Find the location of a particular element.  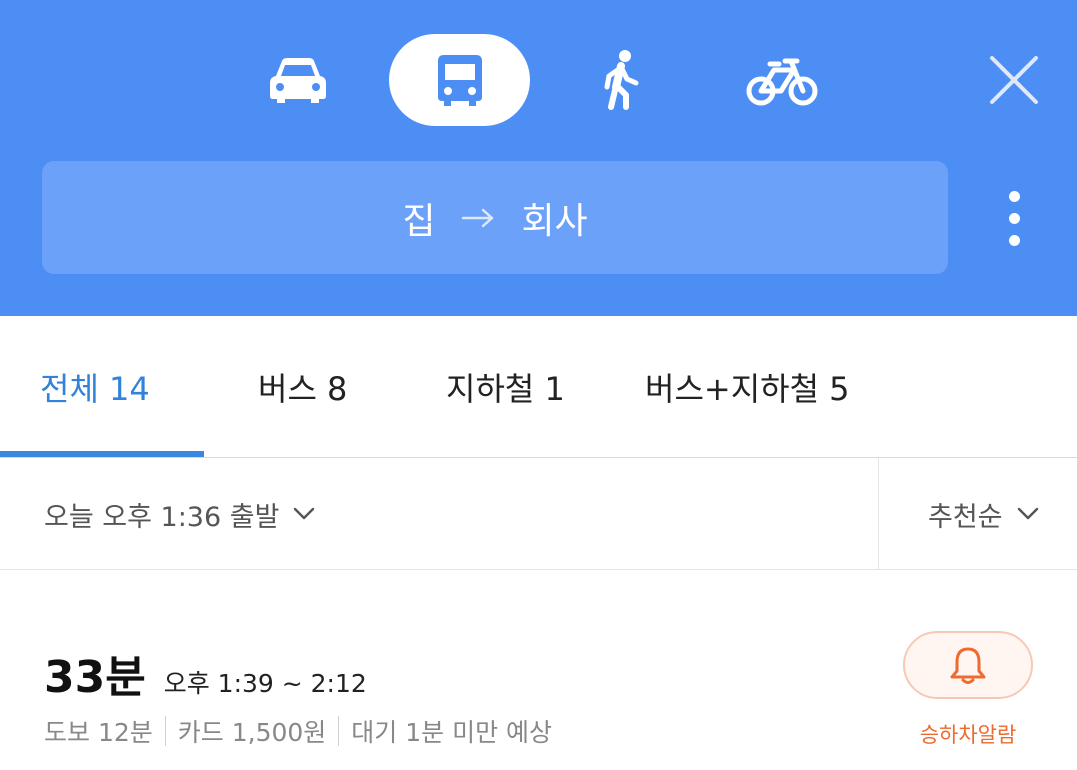

more-options-button is located at coordinates (1014, 218).